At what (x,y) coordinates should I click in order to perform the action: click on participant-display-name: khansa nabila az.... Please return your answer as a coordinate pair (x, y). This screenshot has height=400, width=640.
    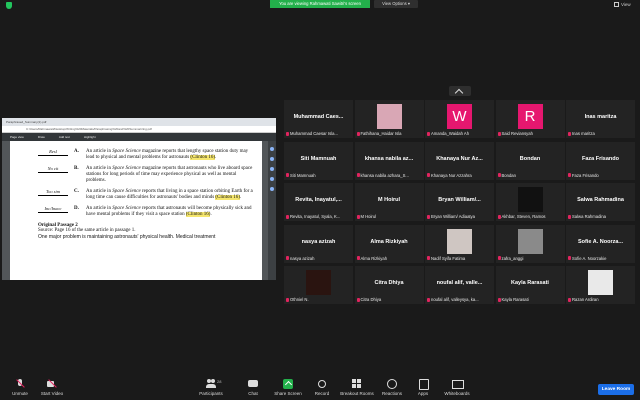
    Looking at the image, I should click on (389, 158).